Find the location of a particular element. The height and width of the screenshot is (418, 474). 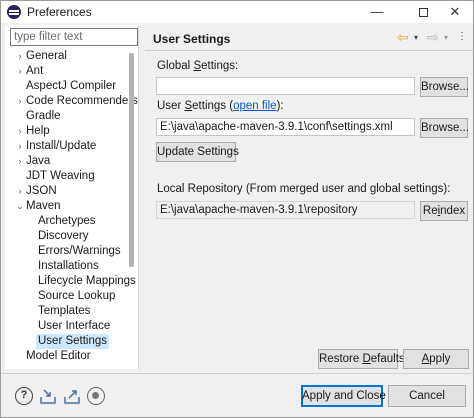

open-file-link: open file is located at coordinates (254, 106).